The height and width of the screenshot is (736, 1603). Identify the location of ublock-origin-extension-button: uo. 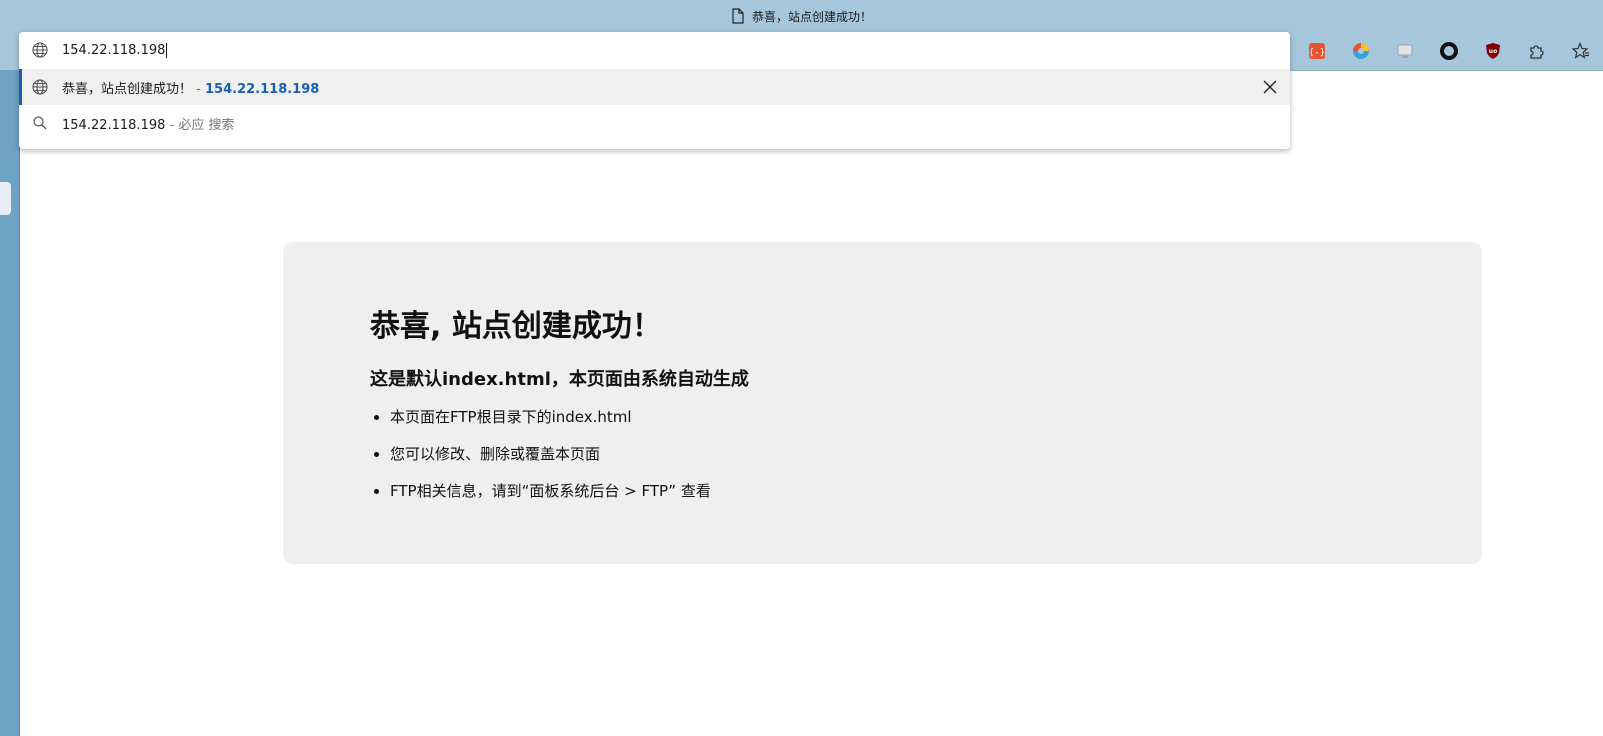
(1493, 51).